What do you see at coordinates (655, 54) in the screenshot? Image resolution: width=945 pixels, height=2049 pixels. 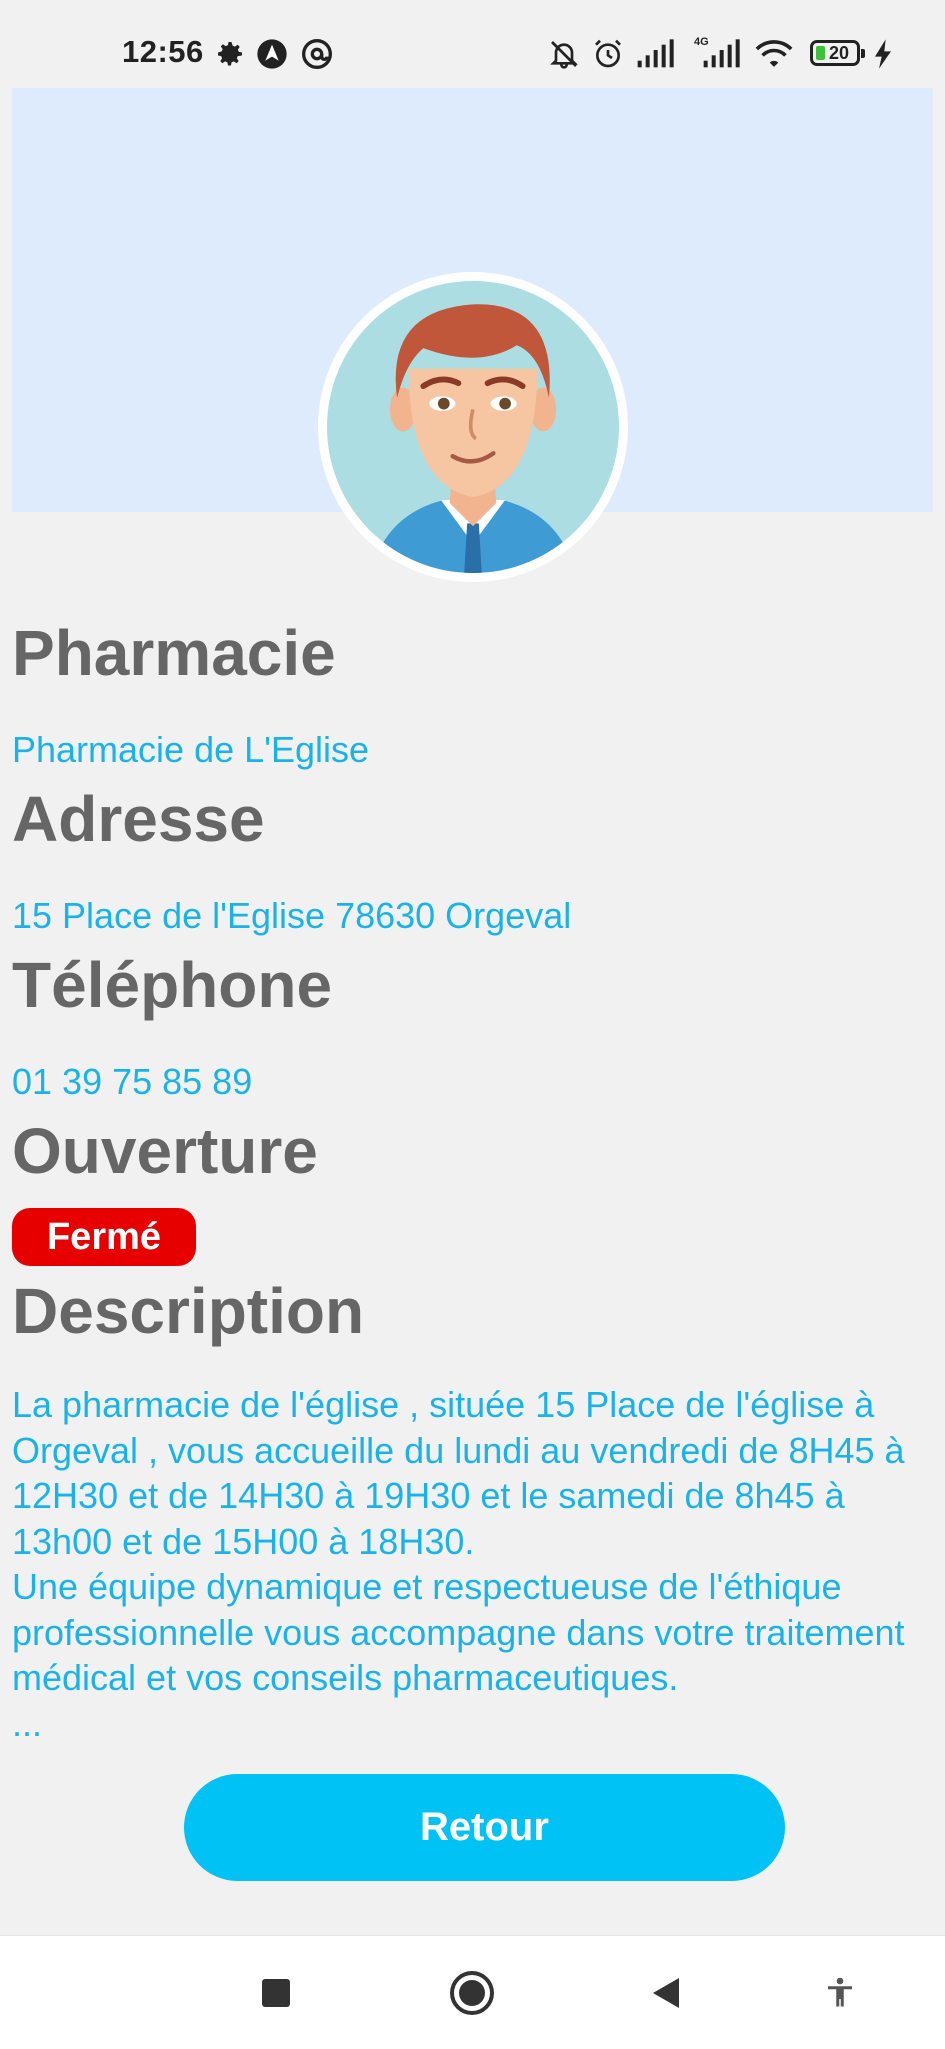 I see `signal-icon` at bounding box center [655, 54].